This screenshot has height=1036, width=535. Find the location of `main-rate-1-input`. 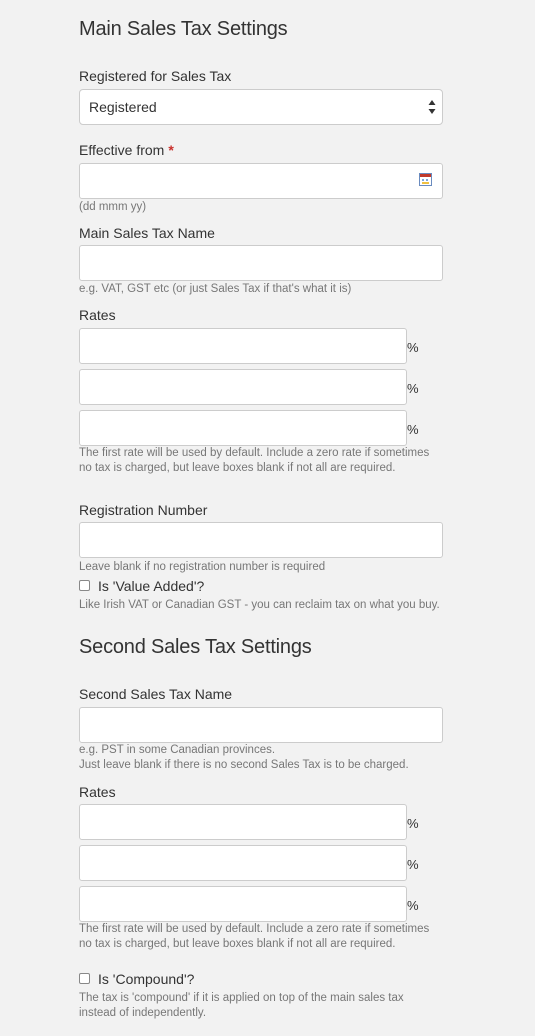

main-rate-1-input is located at coordinates (243, 346).